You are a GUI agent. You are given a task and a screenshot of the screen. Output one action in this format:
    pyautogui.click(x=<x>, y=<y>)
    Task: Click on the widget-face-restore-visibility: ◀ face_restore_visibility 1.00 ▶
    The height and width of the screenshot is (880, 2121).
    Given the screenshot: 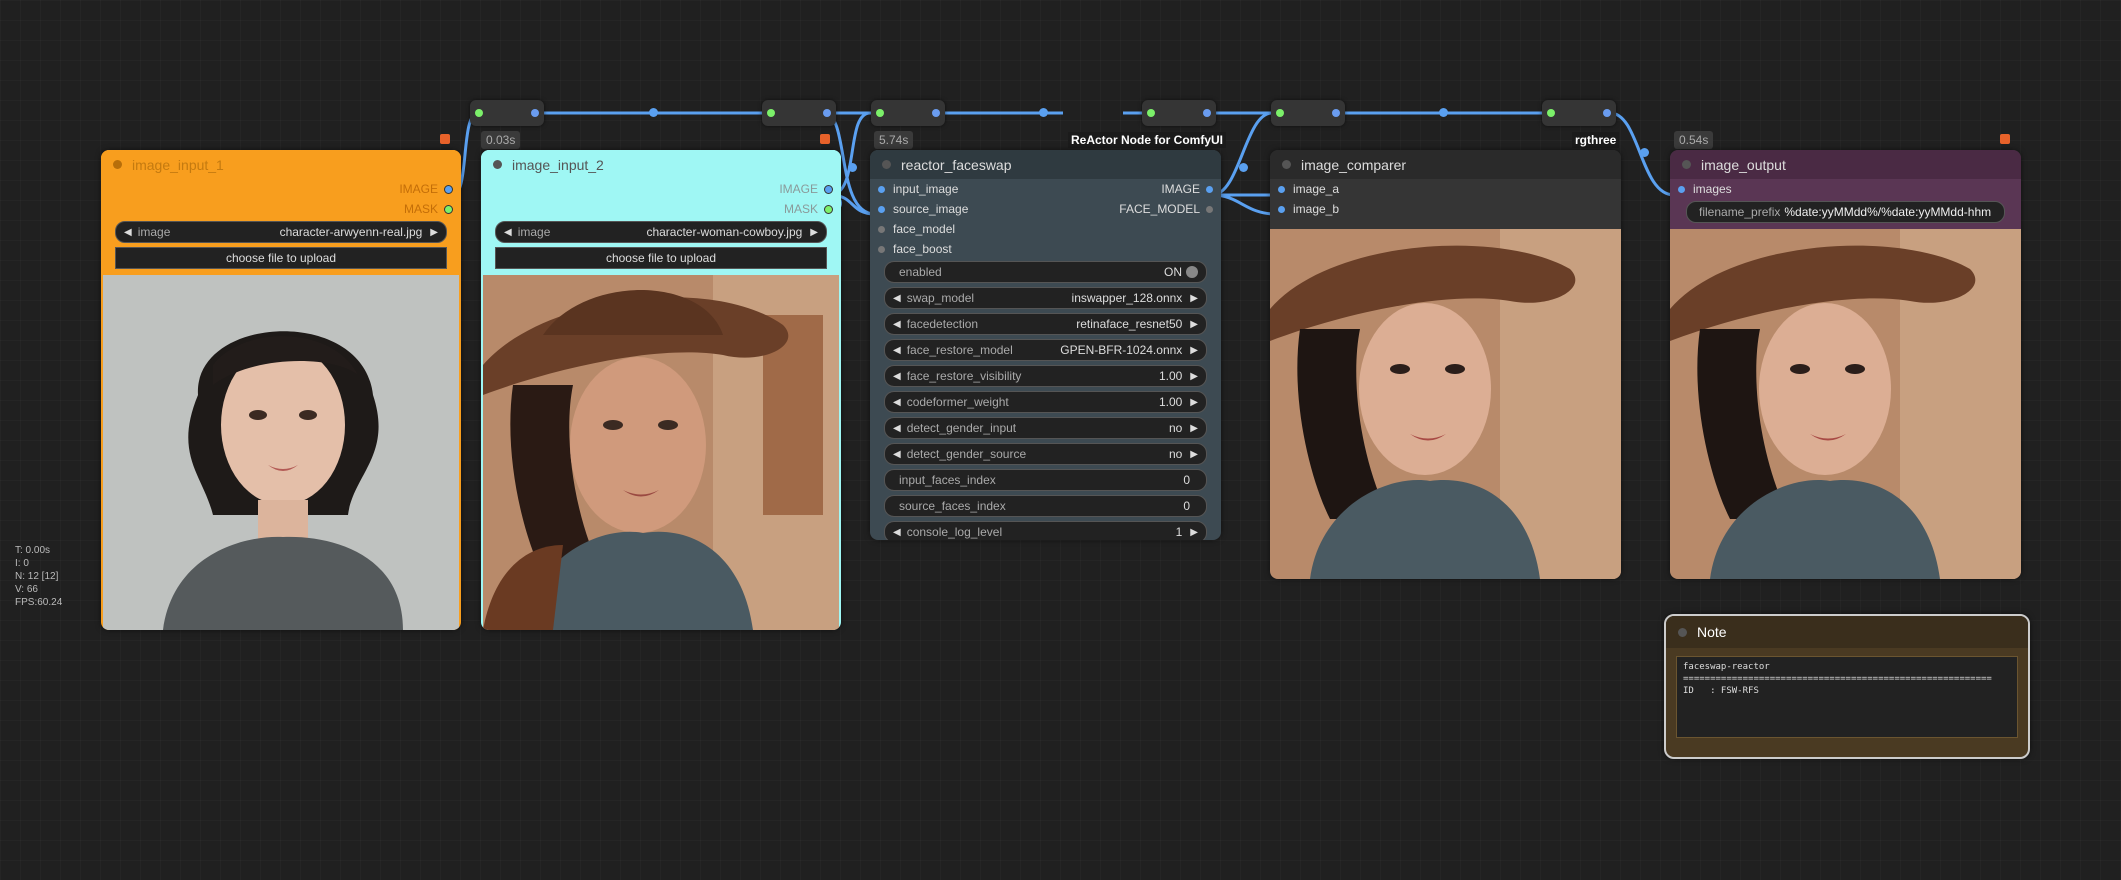 What is the action you would take?
    pyautogui.click(x=1045, y=376)
    